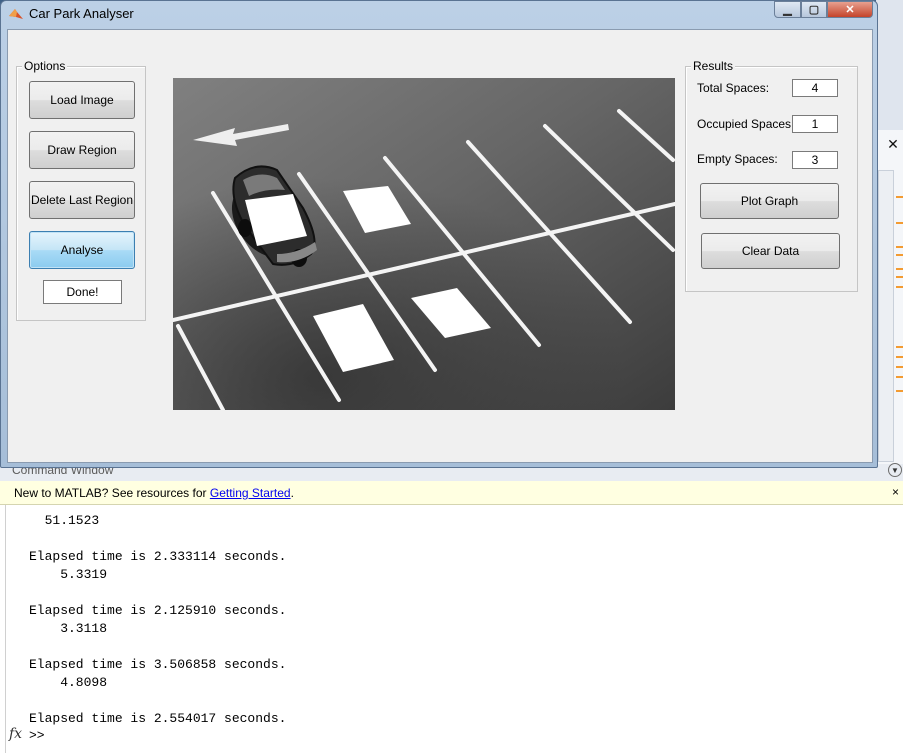 This screenshot has height=753, width=903. I want to click on minimize-icon: ▁, so click(787, 9).